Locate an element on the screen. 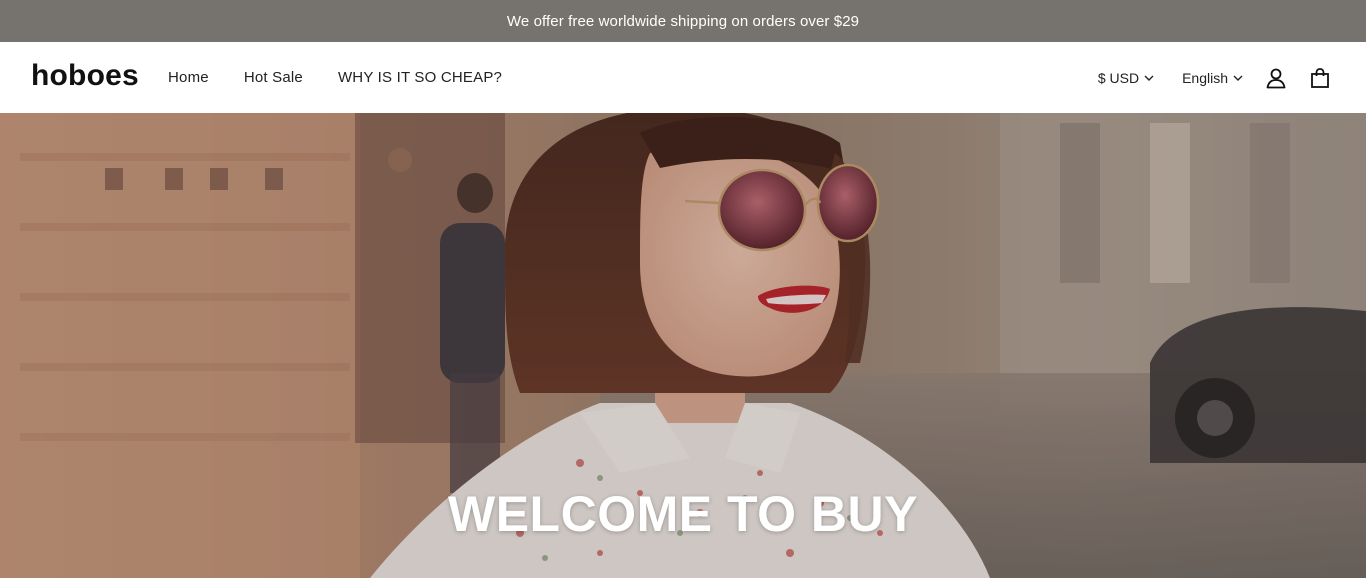 The width and height of the screenshot is (1366, 578). language-selector: English is located at coordinates (1213, 78).